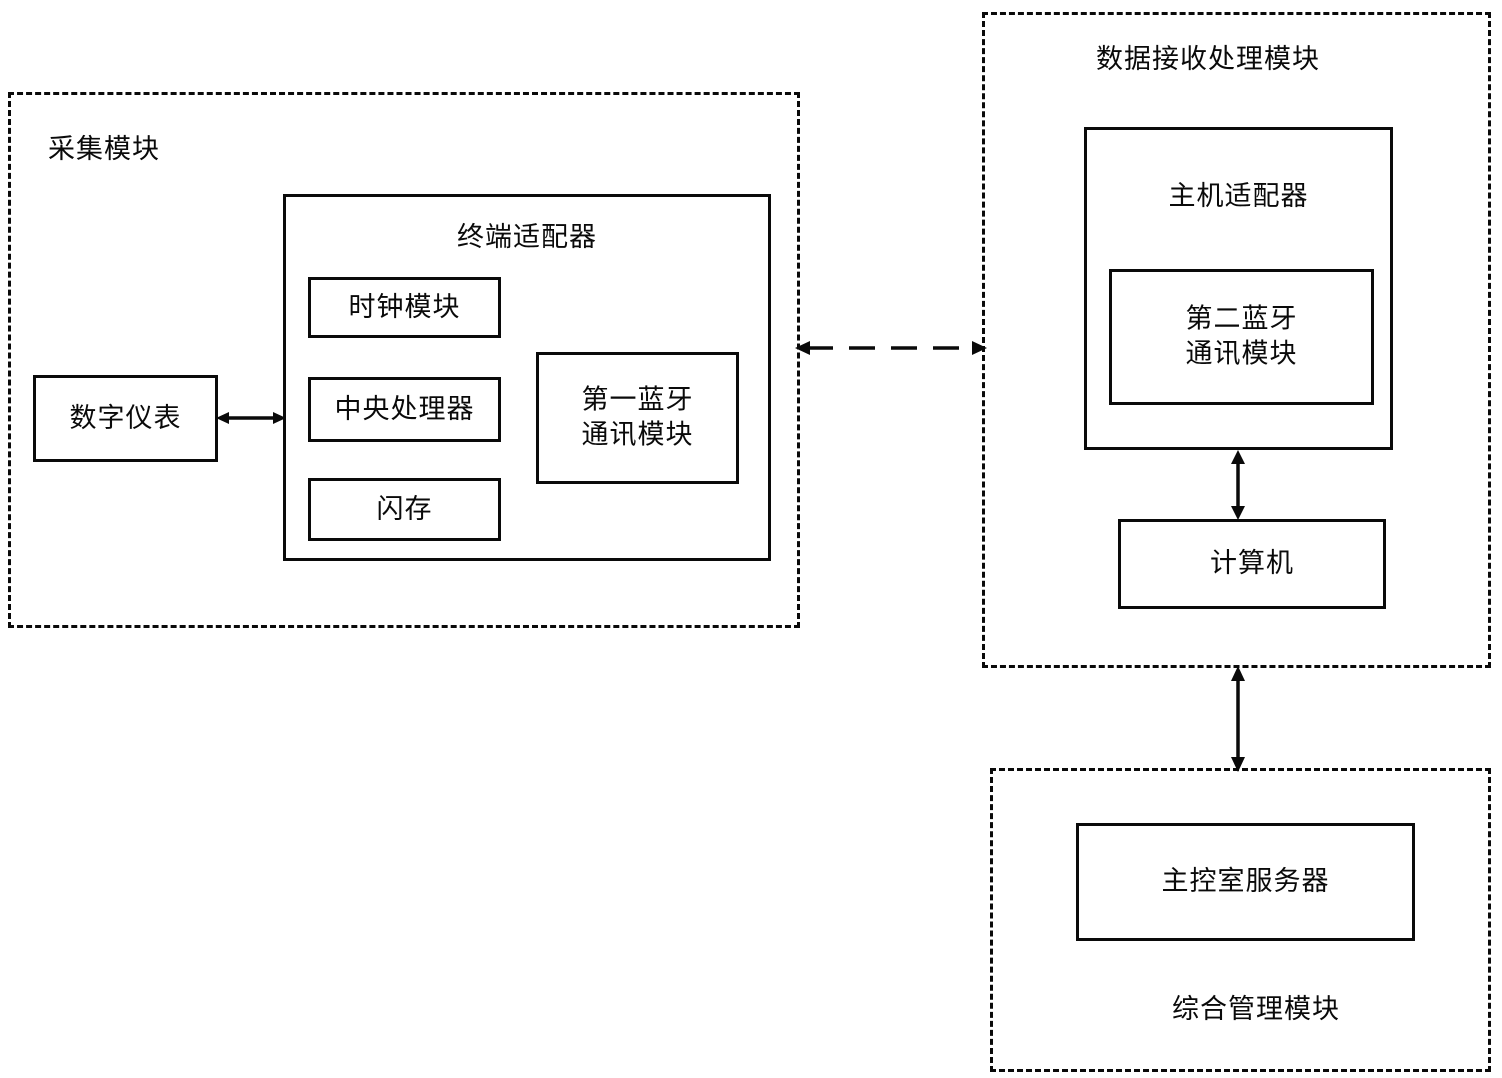 This screenshot has height=1078, width=1502. I want to click on host-adapter-box: 主机适配器 第二蓝牙 通讯模块, so click(1238, 288).